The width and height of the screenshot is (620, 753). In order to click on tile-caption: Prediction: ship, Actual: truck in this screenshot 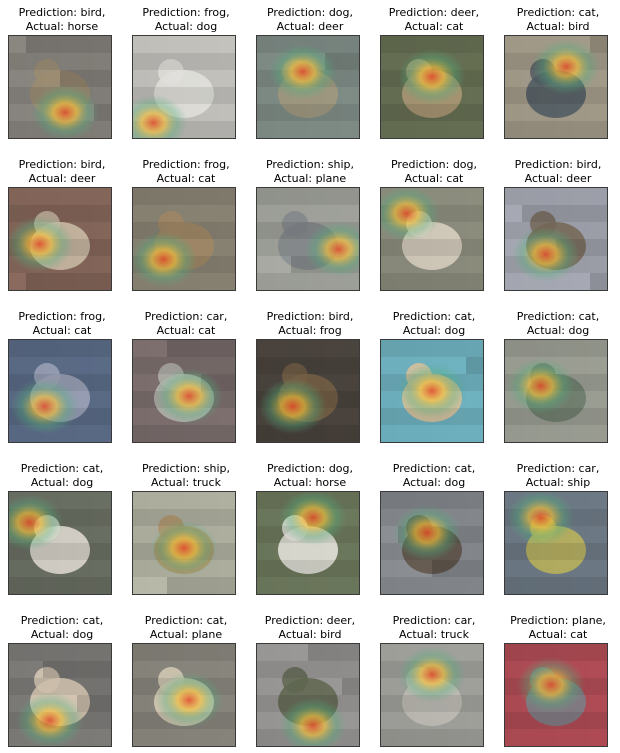, I will do `click(186, 476)`.